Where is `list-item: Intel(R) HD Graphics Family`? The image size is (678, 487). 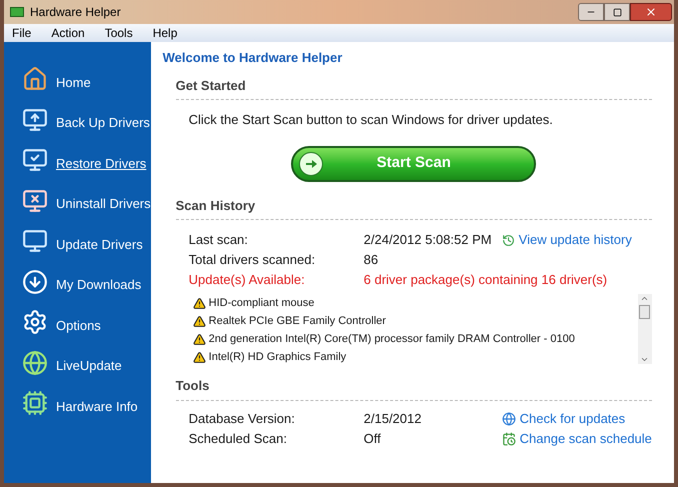 list-item: Intel(R) HD Graphics Family is located at coordinates (415, 356).